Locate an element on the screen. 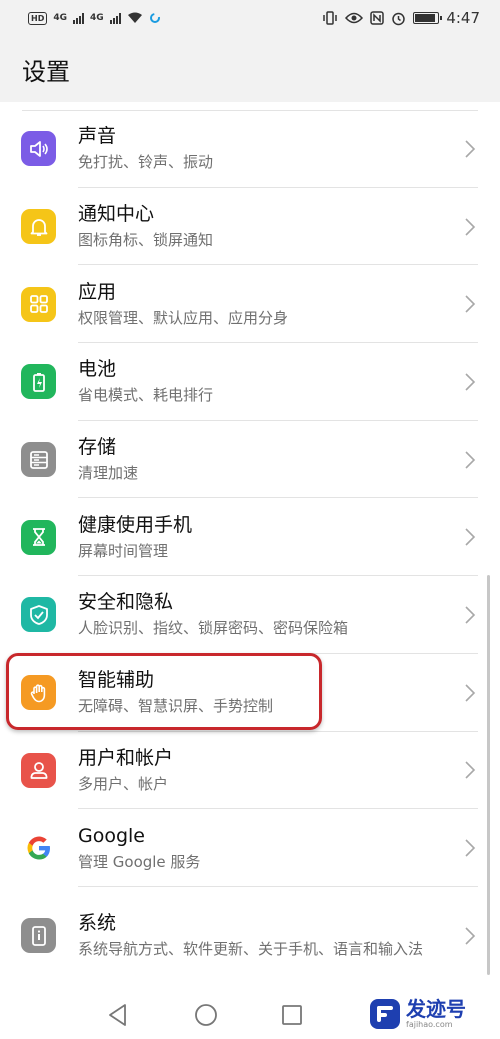  settings-item-subtitle: 人脸识别、指纹、锁屏密码、密码保险箱 is located at coordinates (213, 628).